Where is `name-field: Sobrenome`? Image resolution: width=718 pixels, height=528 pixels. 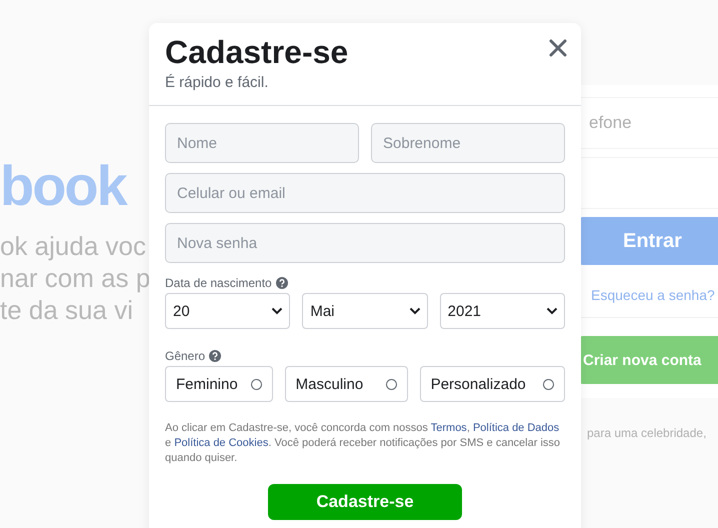 name-field: Sobrenome is located at coordinates (468, 143).